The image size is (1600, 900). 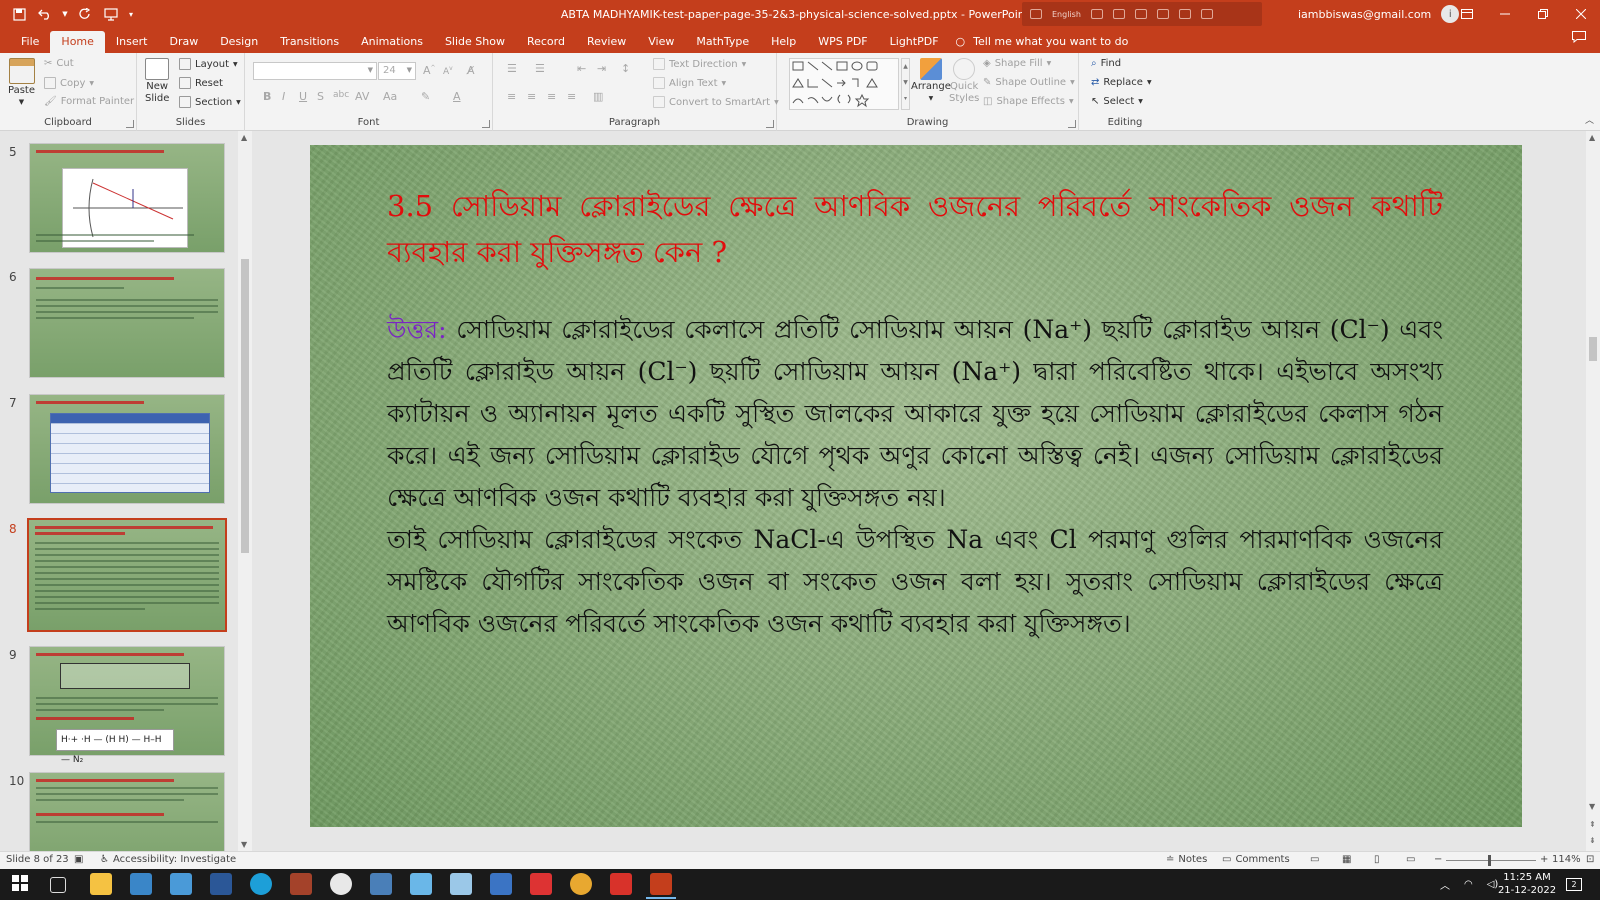 I want to click on tab-slide-show: Slide Show, so click(x=475, y=42).